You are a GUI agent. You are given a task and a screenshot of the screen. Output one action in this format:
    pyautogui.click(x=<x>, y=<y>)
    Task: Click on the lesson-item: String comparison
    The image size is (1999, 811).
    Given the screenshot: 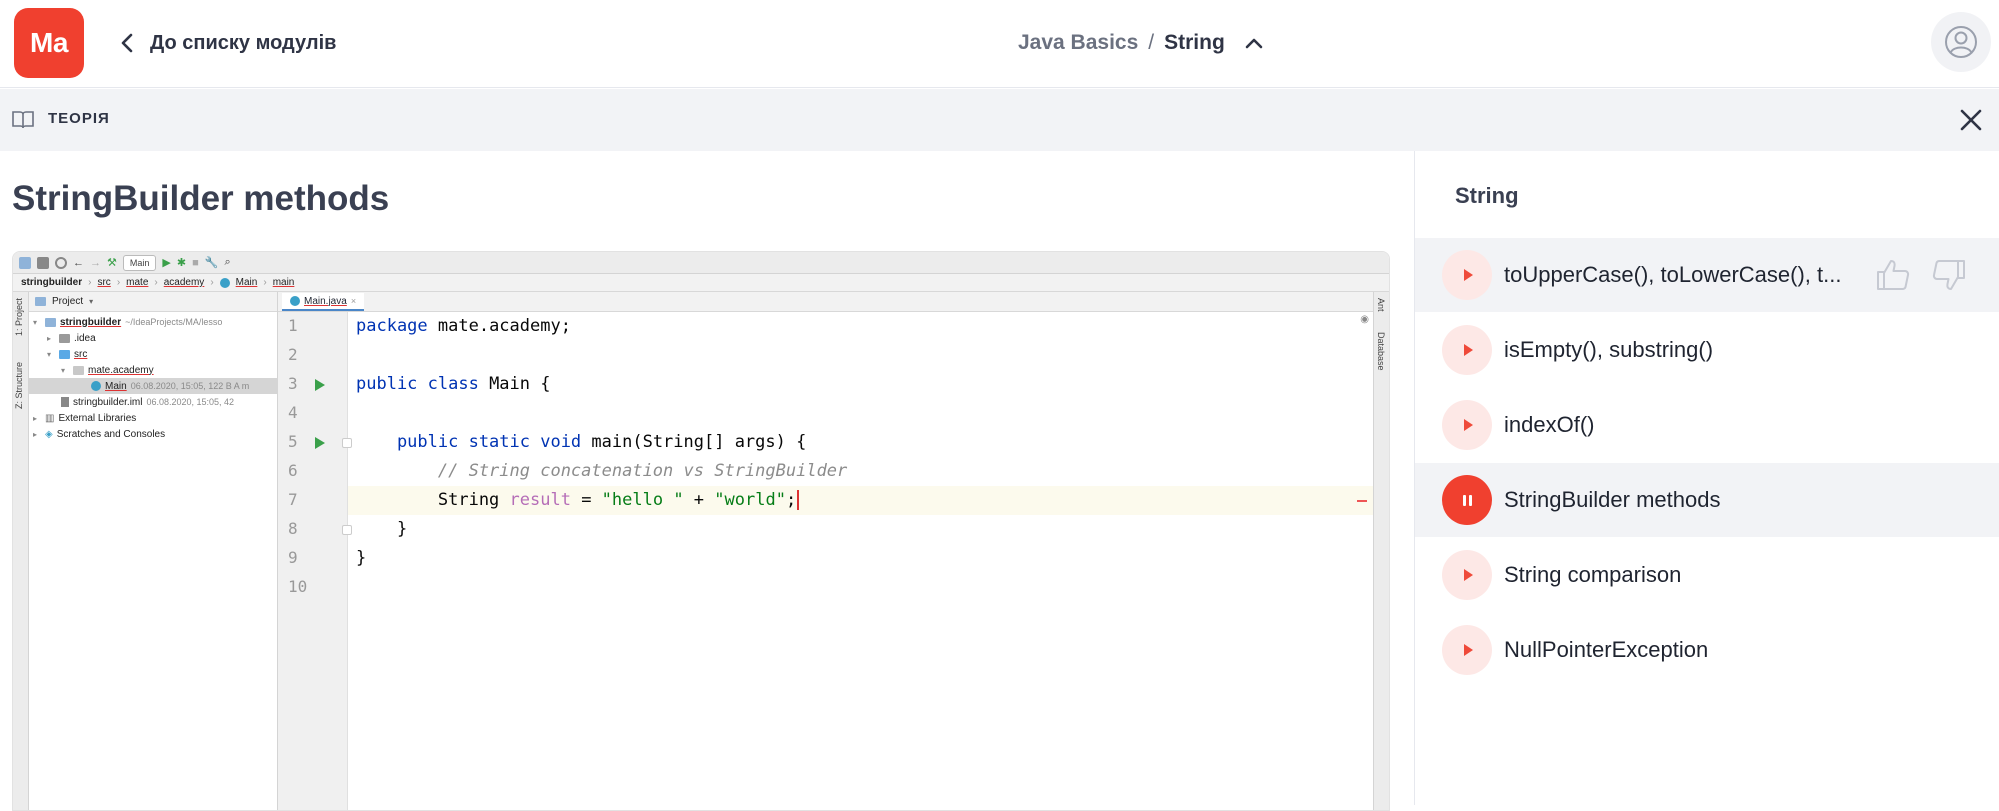 What is the action you would take?
    pyautogui.click(x=1707, y=575)
    